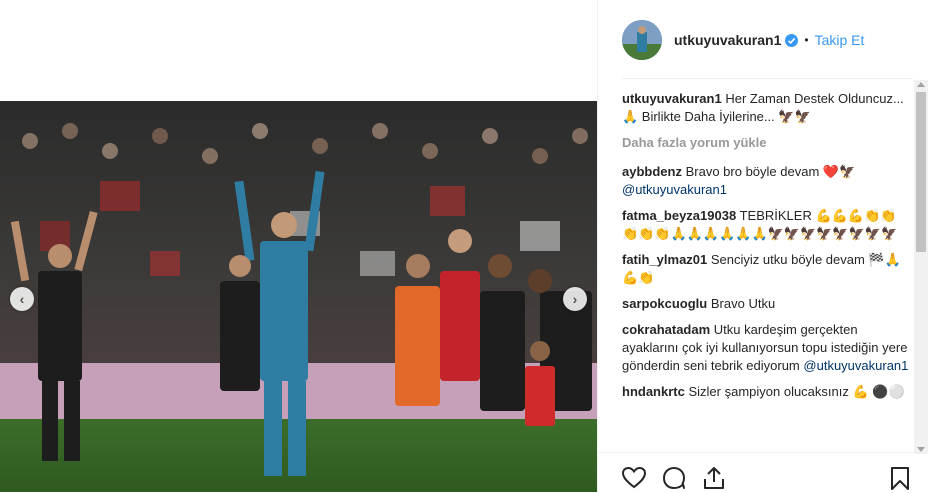  Describe the element at coordinates (796, 391) in the screenshot. I see `comment-text: Sizler şampiyon olucaksınız 💪 ⚫⚪` at that location.